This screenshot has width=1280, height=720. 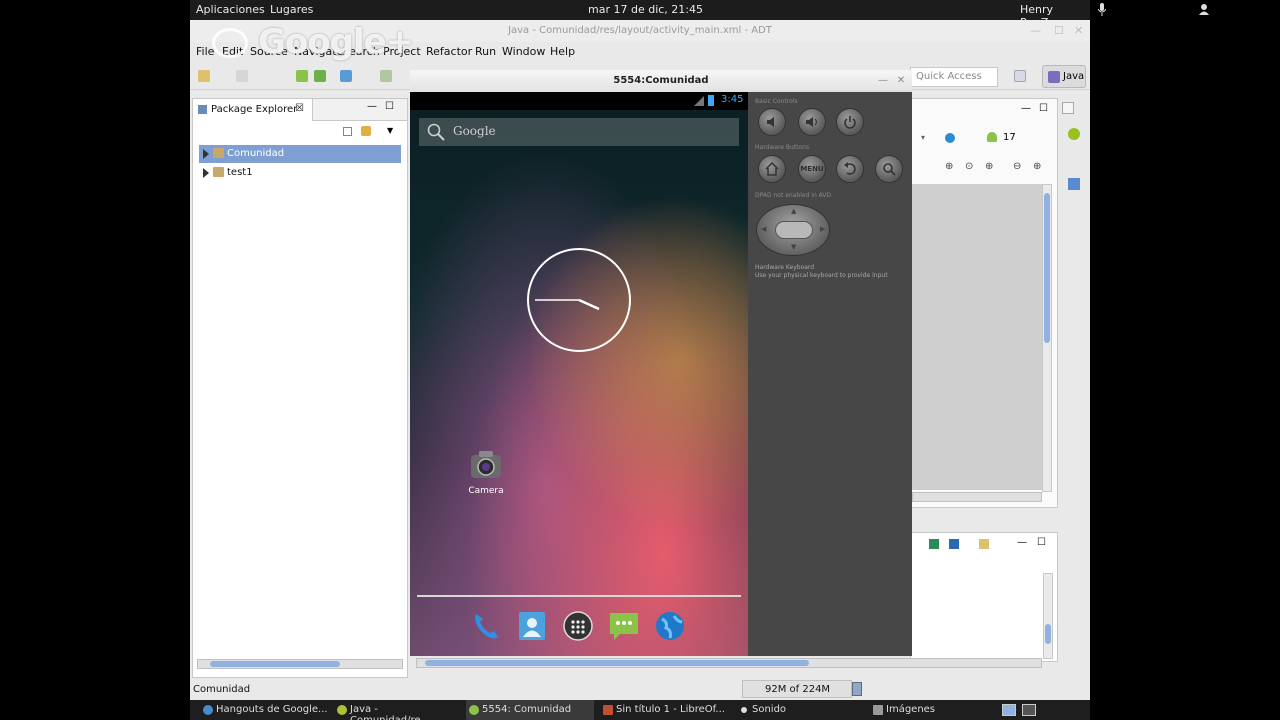 I want to click on canvas-vscroll, so click(x=1047, y=338).